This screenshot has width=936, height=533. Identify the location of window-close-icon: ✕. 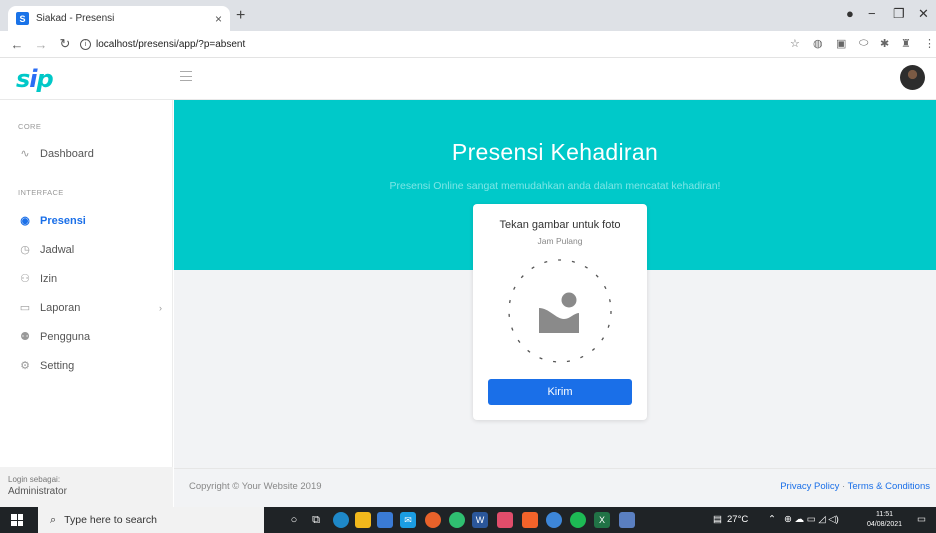
(923, 14).